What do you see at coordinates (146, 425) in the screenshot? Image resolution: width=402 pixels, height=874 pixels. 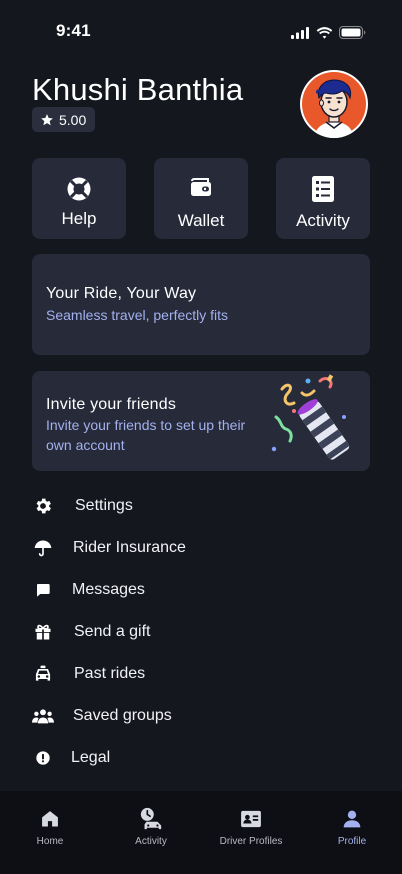 I see `invite-subtitle-line1: Invite your friends to set up their` at bounding box center [146, 425].